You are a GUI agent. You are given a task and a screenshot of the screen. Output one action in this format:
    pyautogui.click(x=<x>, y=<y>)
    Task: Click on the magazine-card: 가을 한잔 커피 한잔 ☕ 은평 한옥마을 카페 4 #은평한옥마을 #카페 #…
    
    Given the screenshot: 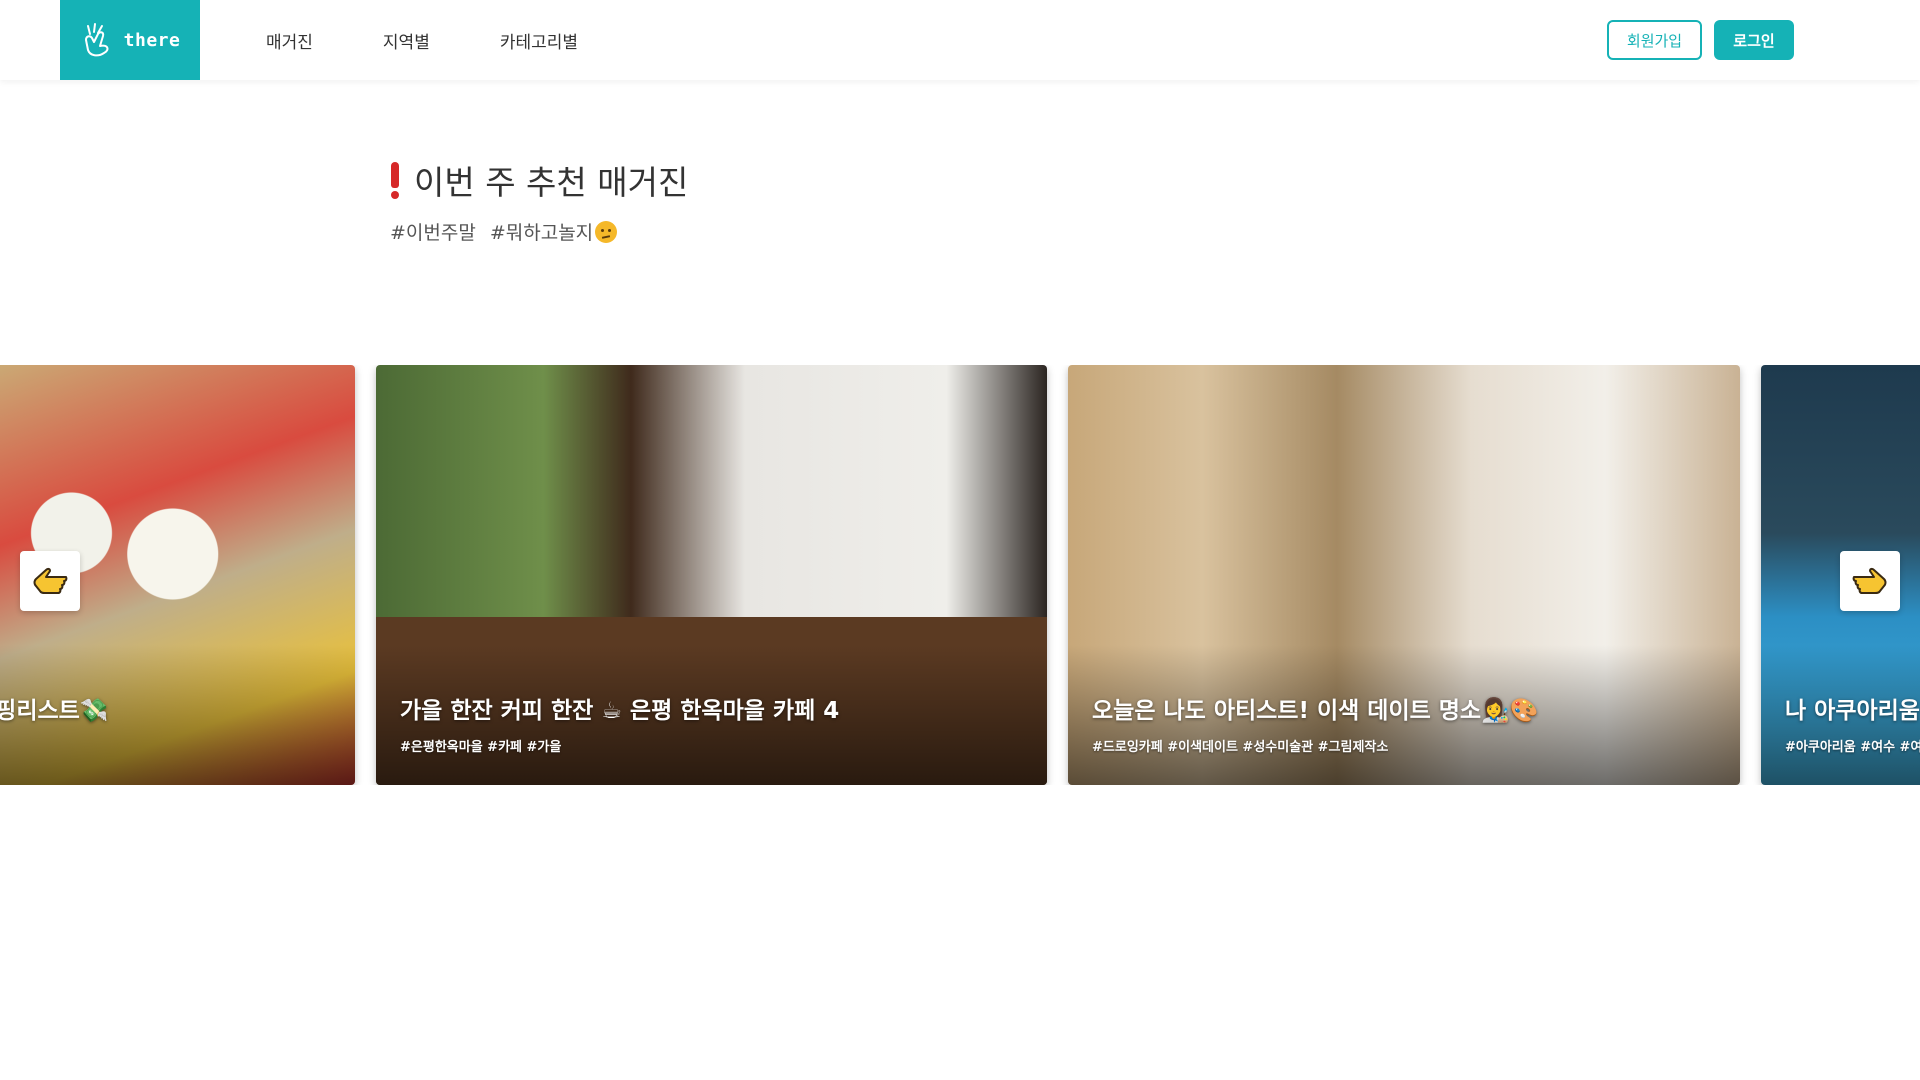 What is the action you would take?
    pyautogui.click(x=711, y=575)
    